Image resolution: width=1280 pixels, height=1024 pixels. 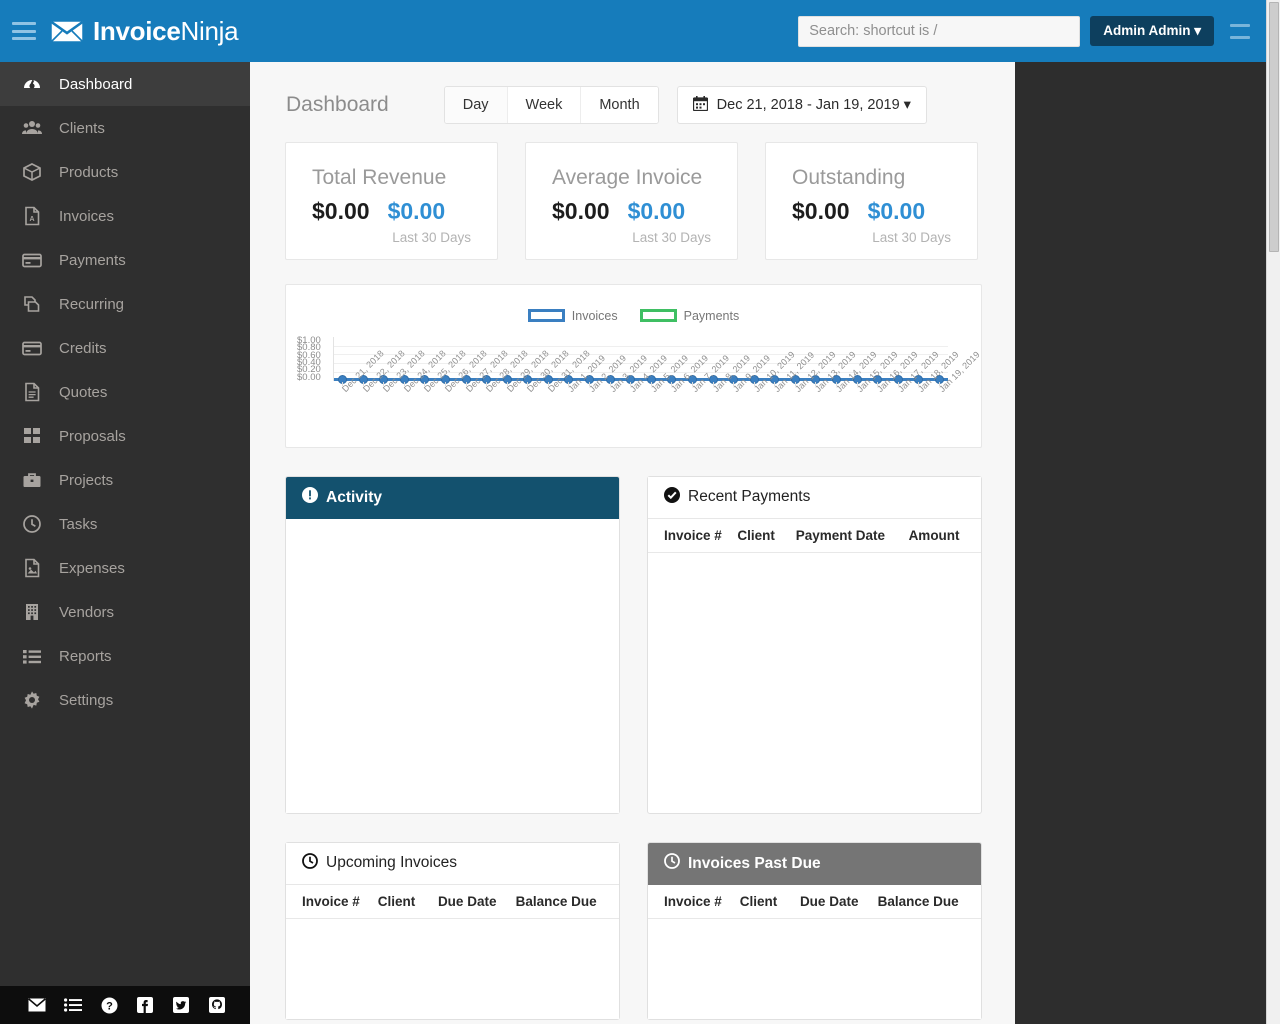 I want to click on column-header: Amount, so click(x=937, y=535).